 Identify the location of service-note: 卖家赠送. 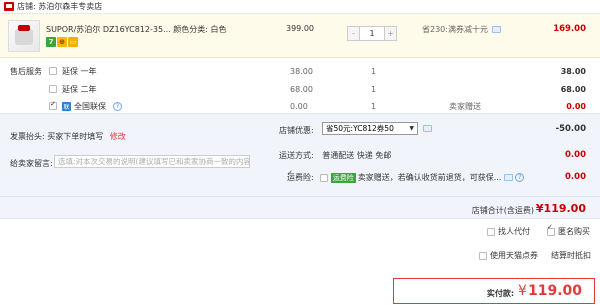
(465, 106).